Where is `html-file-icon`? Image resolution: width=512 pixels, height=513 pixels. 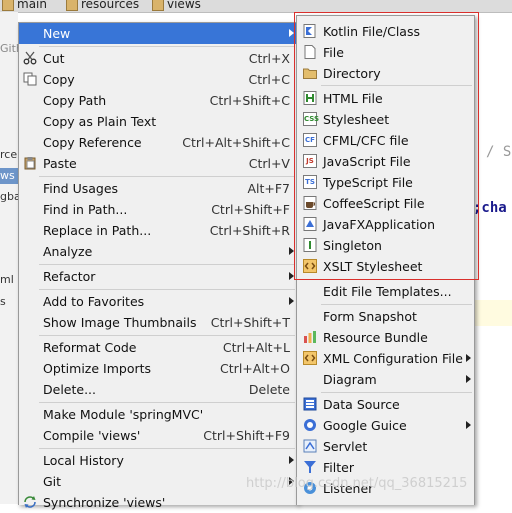
html-file-icon is located at coordinates (310, 98).